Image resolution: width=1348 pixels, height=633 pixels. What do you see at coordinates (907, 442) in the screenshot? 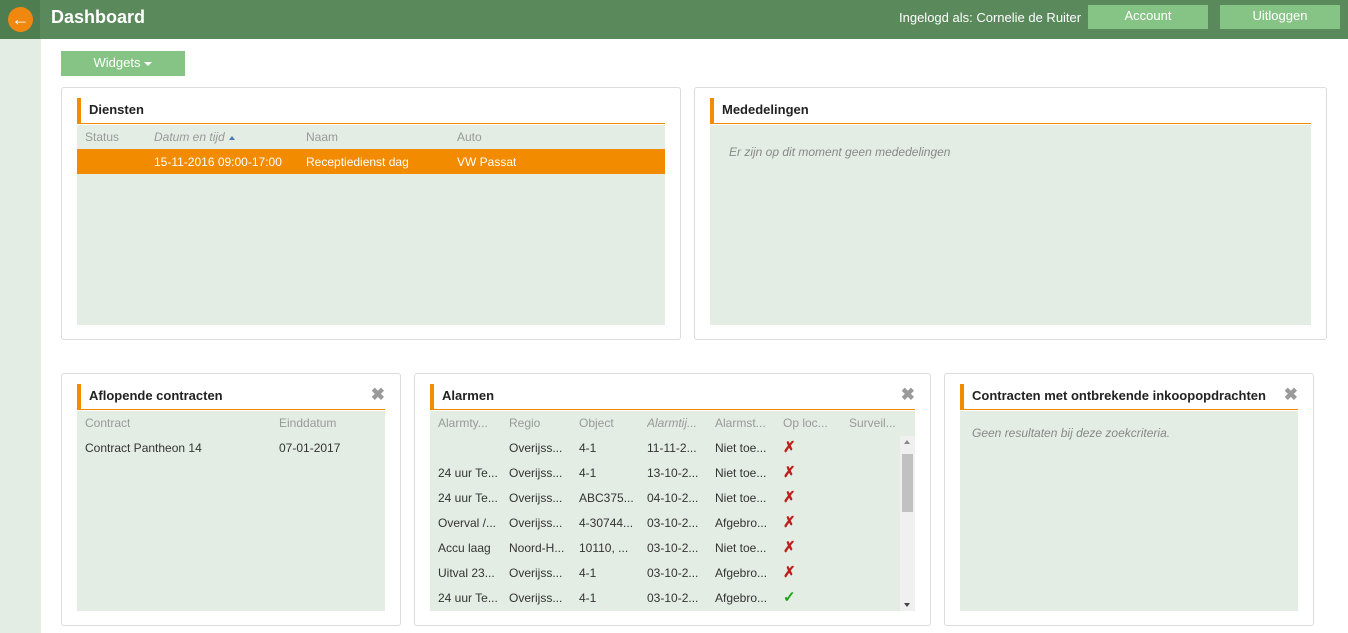
I see `scroll-up-icon` at bounding box center [907, 442].